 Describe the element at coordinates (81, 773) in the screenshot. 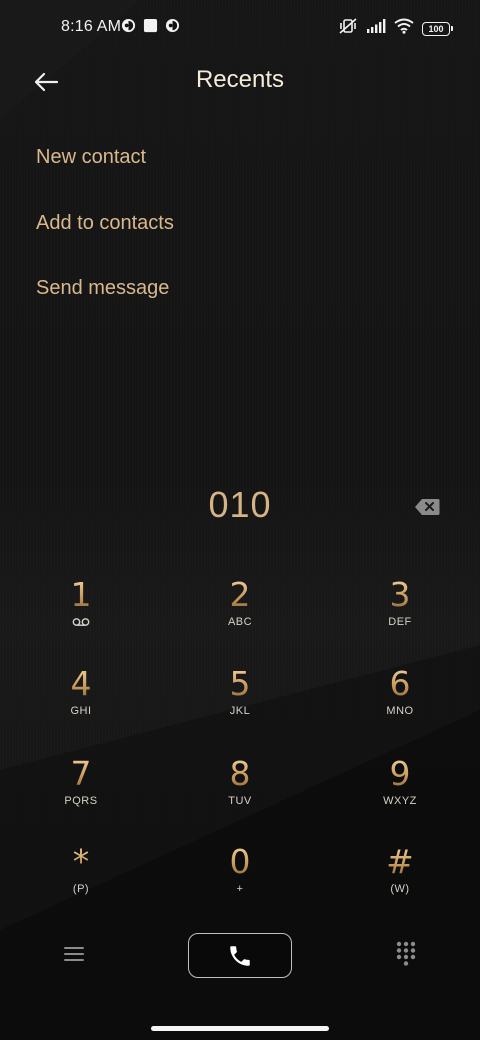

I see `key-digit: 7` at that location.